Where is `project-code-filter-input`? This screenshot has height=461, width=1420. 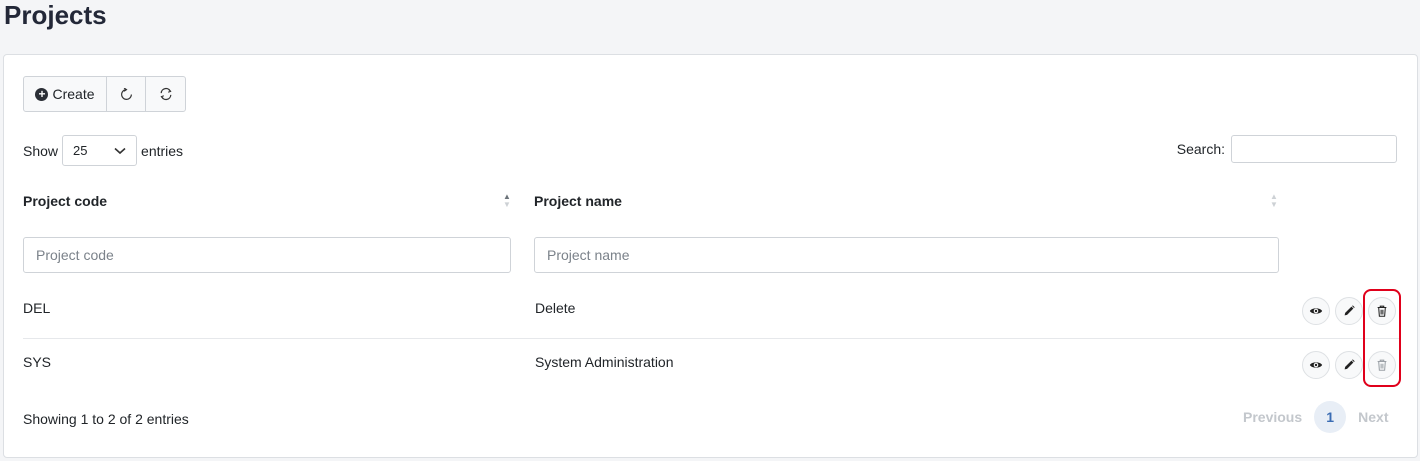 project-code-filter-input is located at coordinates (267, 255).